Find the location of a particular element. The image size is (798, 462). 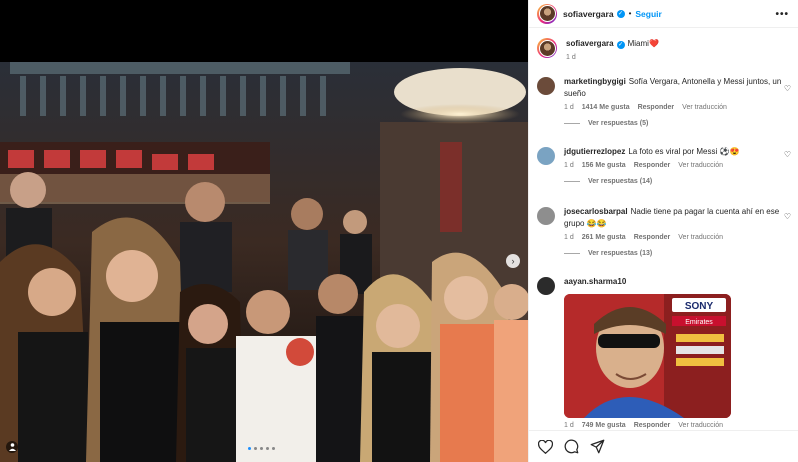

more-options-icon: ••• is located at coordinates (782, 14).